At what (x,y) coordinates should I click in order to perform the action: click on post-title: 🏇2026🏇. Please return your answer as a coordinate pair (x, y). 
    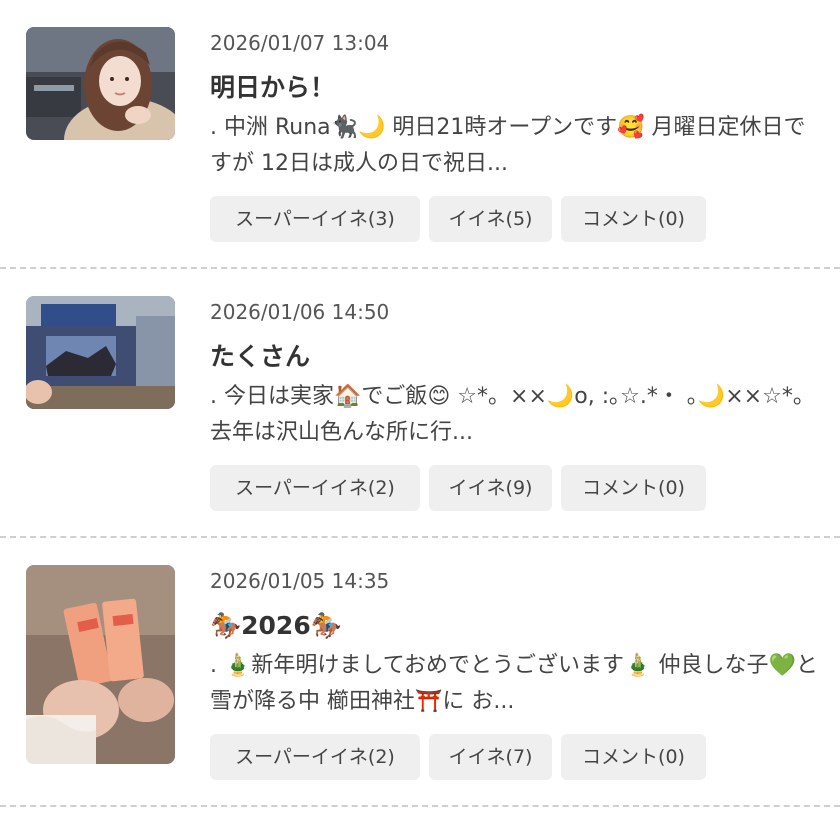
    Looking at the image, I should click on (515, 626).